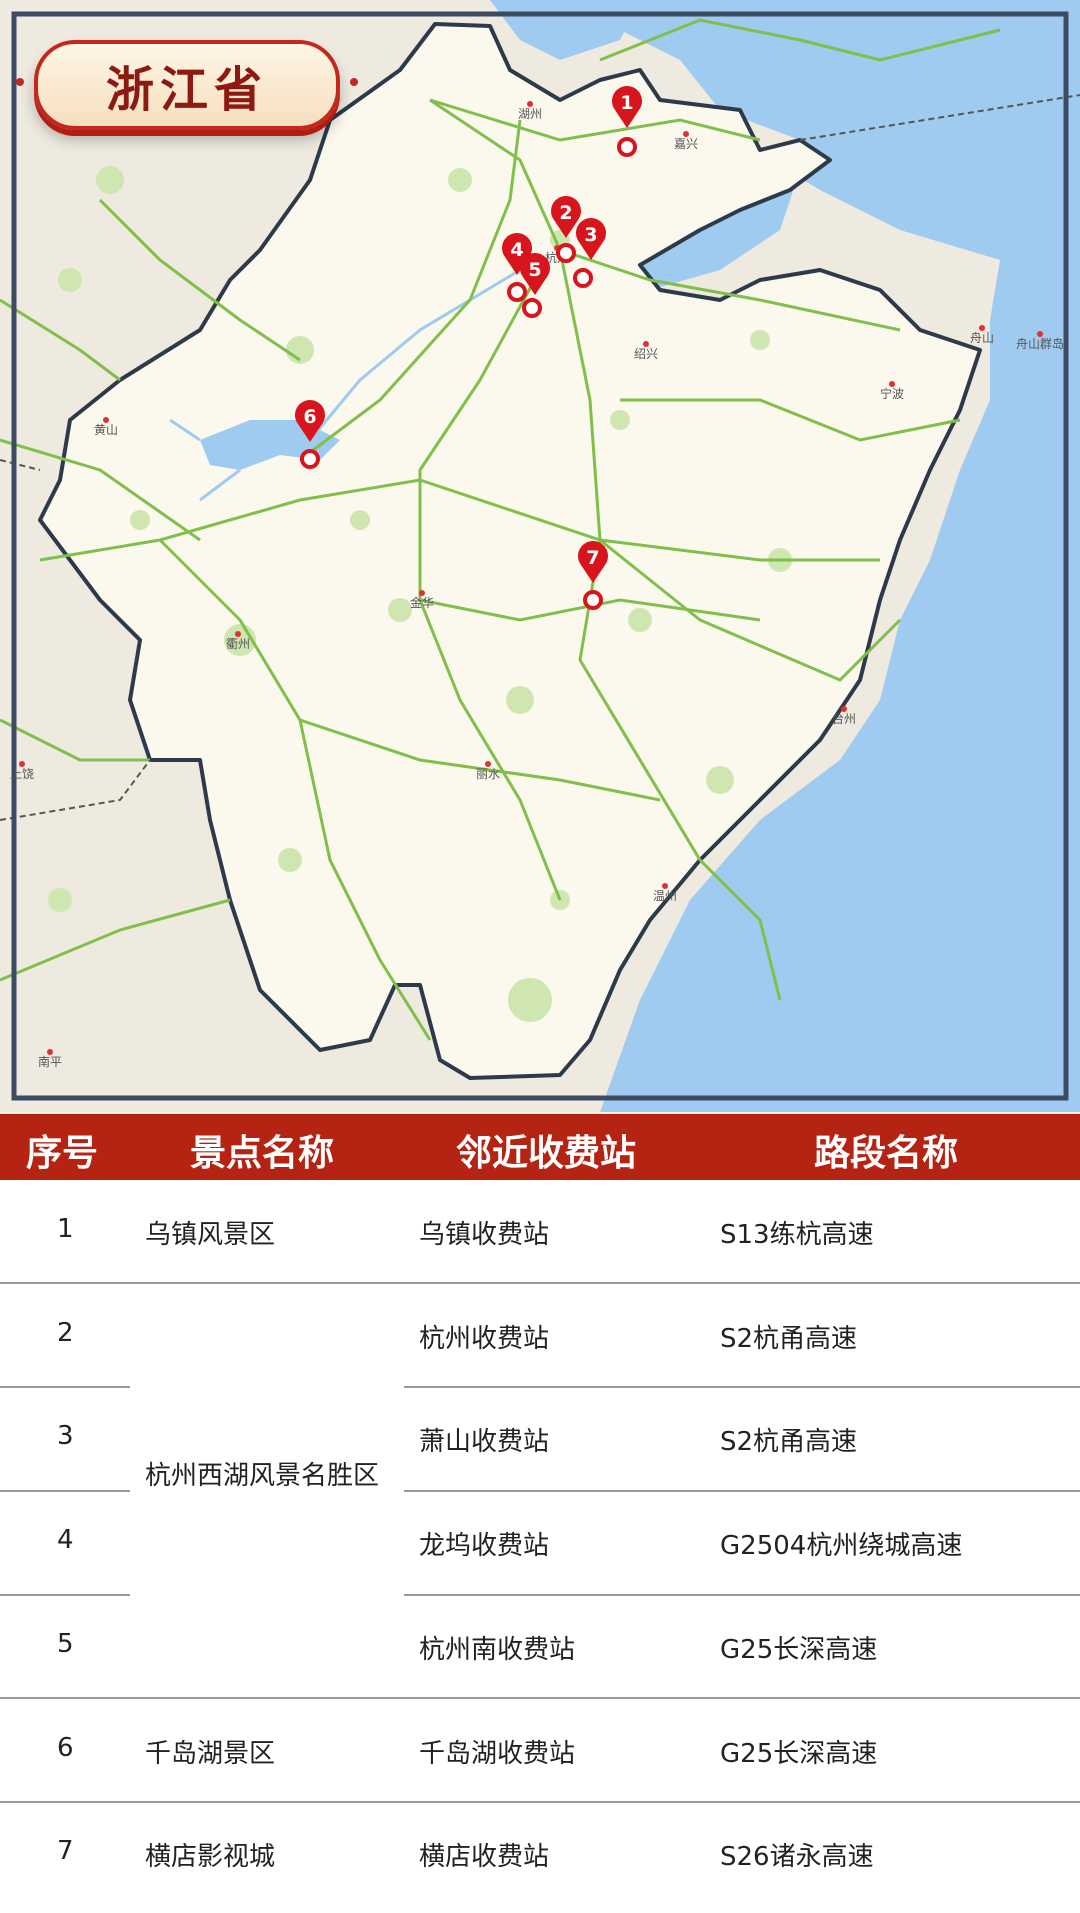 This screenshot has height=1913, width=1080. I want to click on marker-number: 3, so click(590, 235).